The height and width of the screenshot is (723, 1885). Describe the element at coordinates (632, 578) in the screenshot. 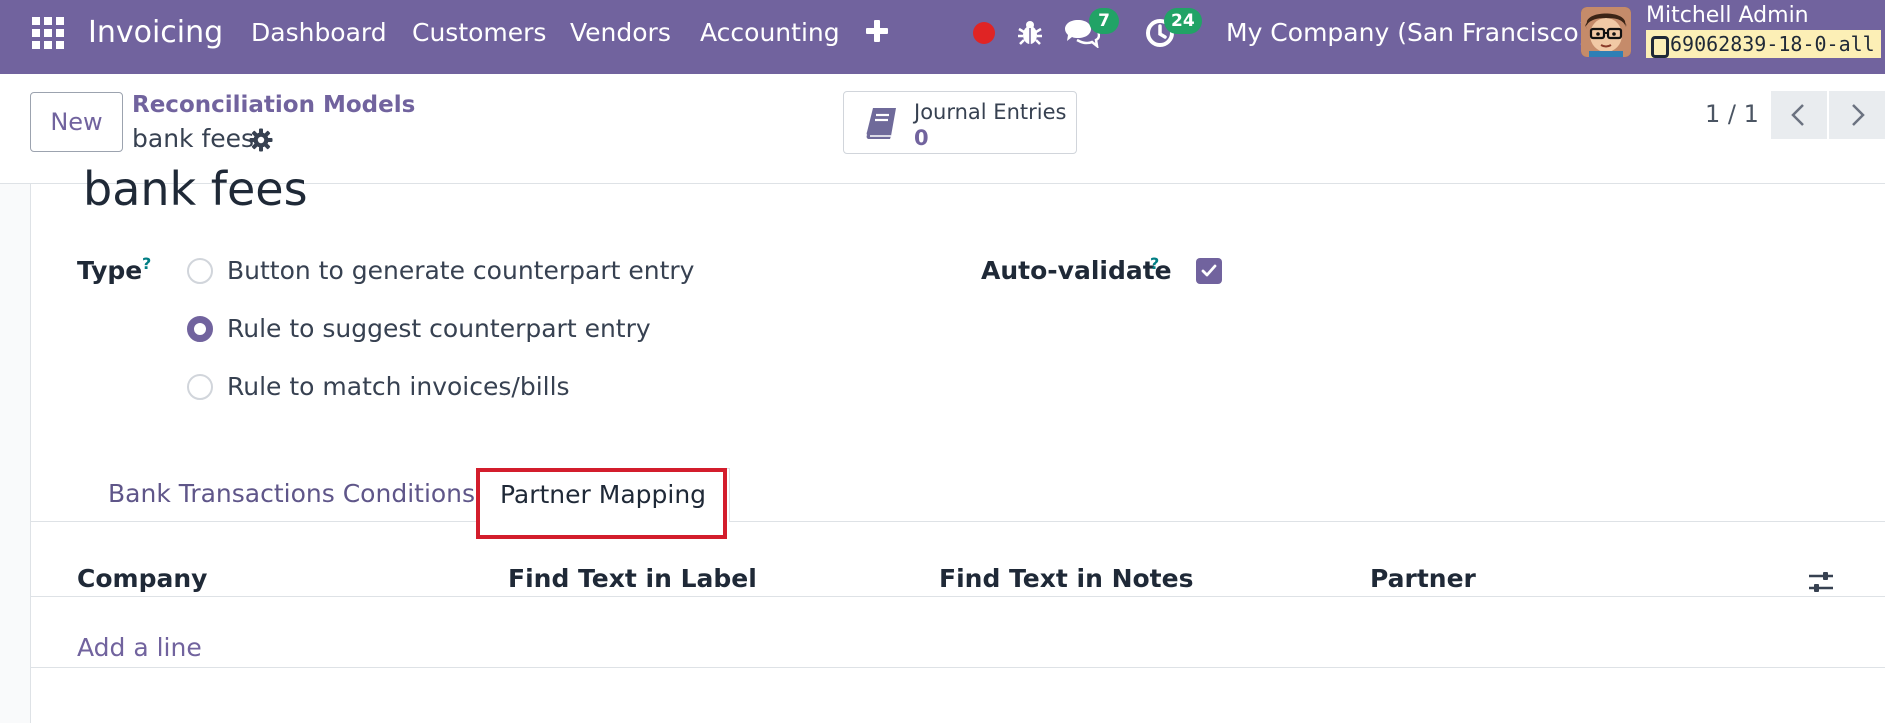

I see `column-header-find-text-label: Find Text in Label` at that location.